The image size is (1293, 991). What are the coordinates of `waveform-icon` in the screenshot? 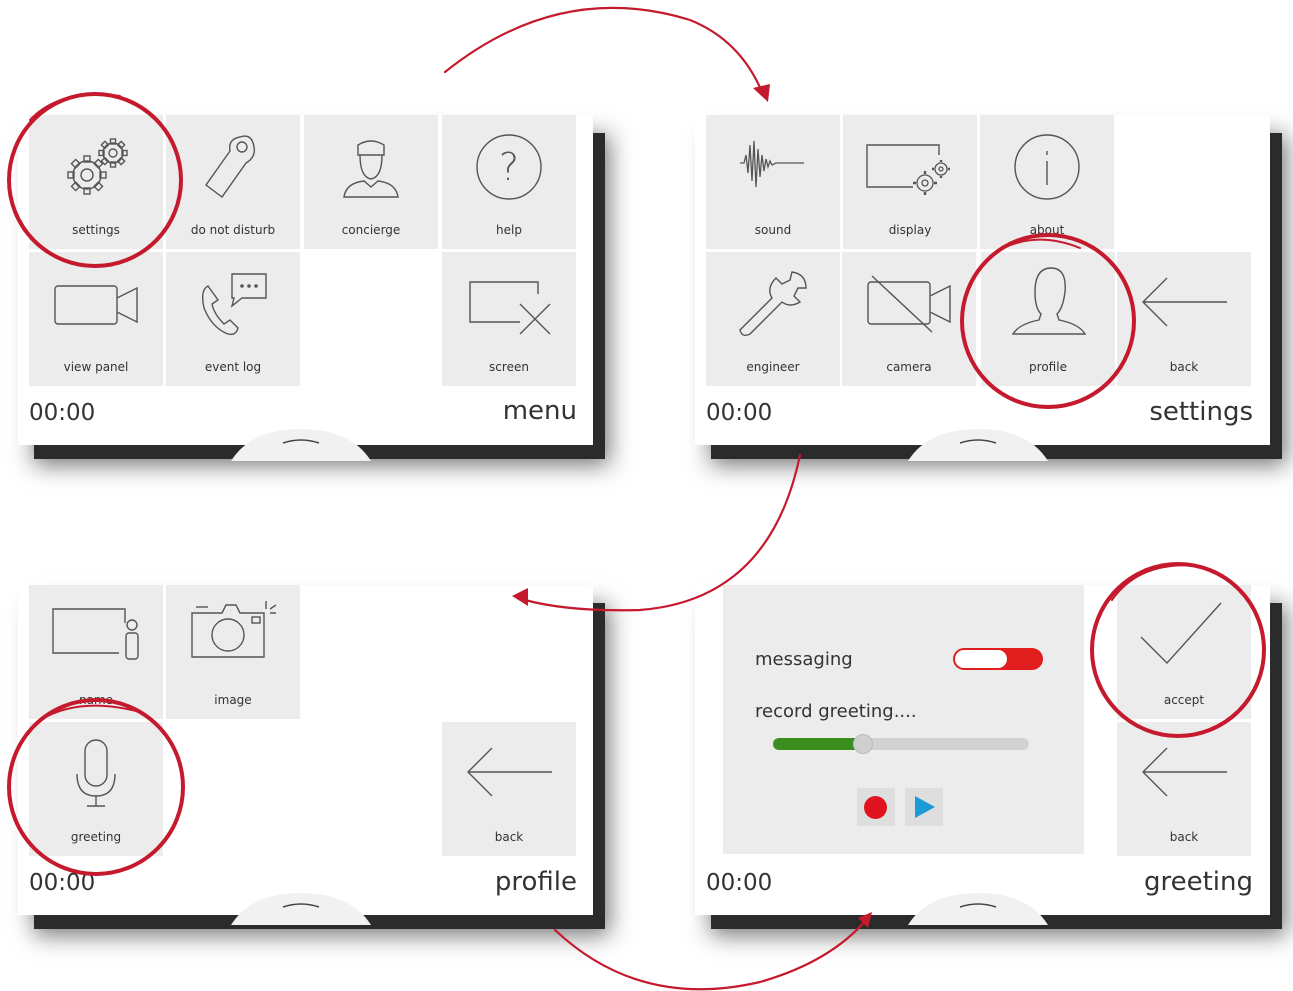 It's located at (772, 164).